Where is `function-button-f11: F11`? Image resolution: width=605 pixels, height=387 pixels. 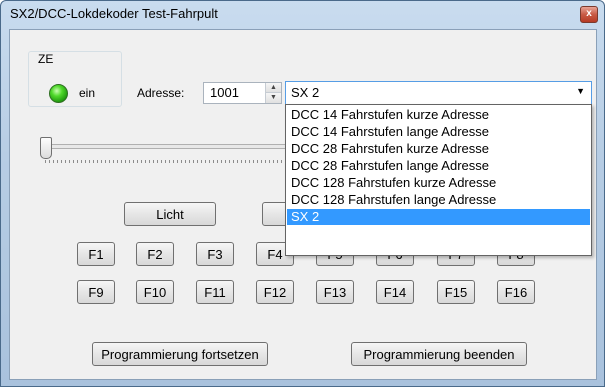 function-button-f11: F11 is located at coordinates (215, 292).